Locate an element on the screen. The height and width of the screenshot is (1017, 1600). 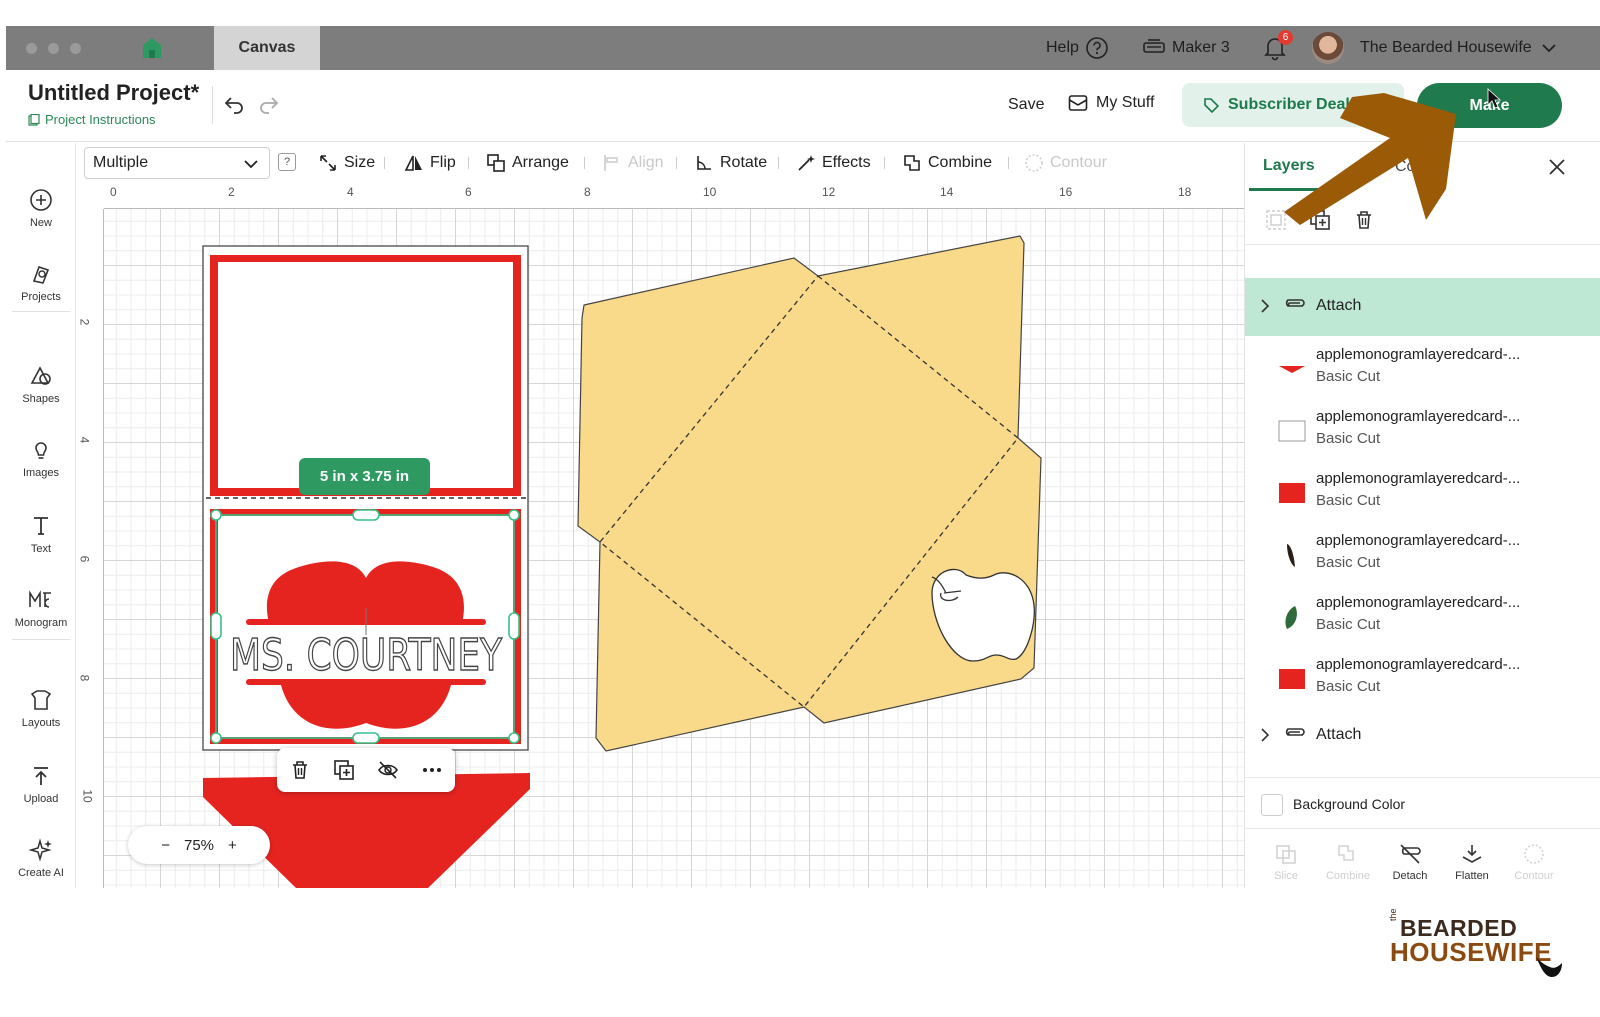
flatten-button: Flatten is located at coordinates (1472, 862).